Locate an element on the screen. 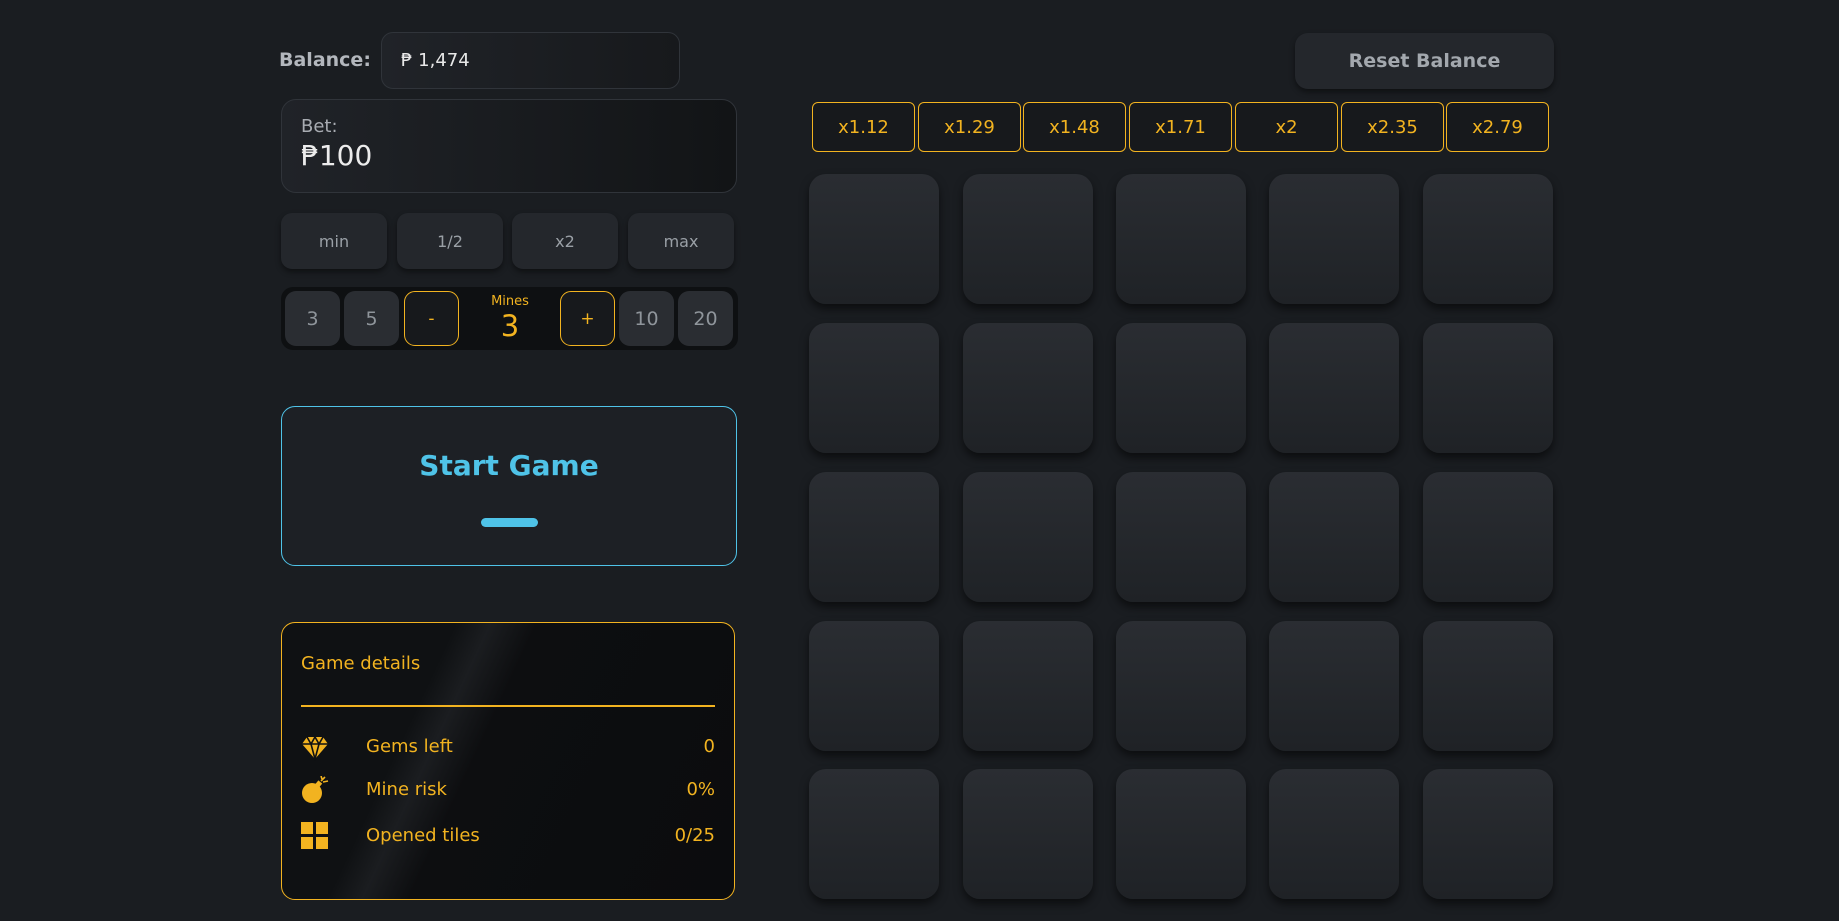 This screenshot has width=1839, height=921. grid-icon is located at coordinates (315, 836).